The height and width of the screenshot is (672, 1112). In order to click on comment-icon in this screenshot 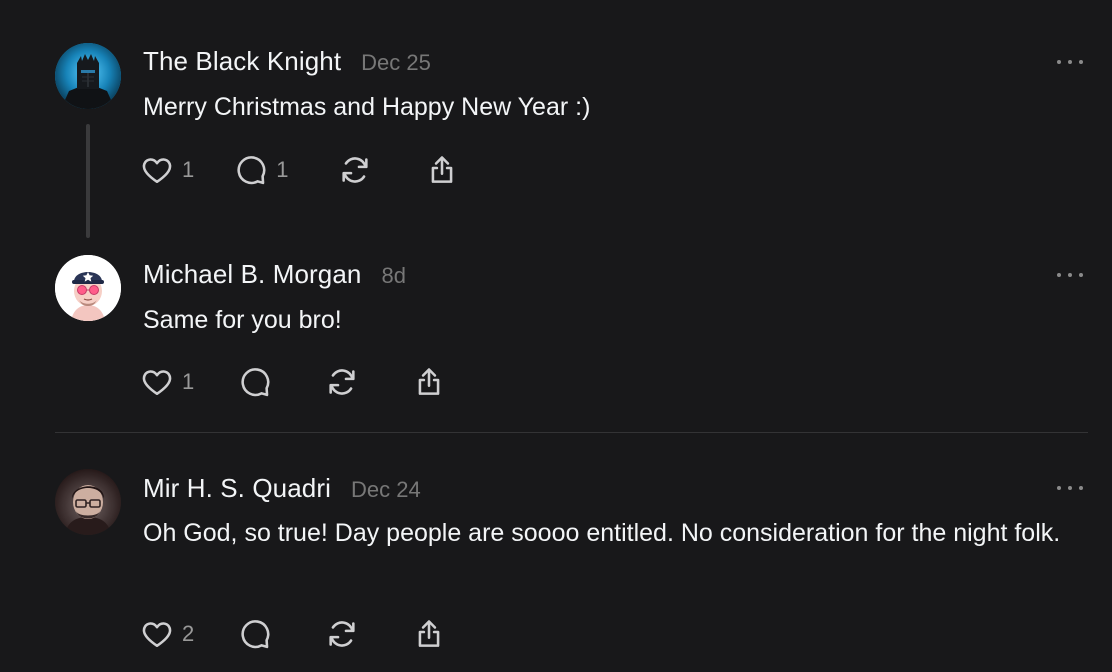, I will do `click(255, 634)`.